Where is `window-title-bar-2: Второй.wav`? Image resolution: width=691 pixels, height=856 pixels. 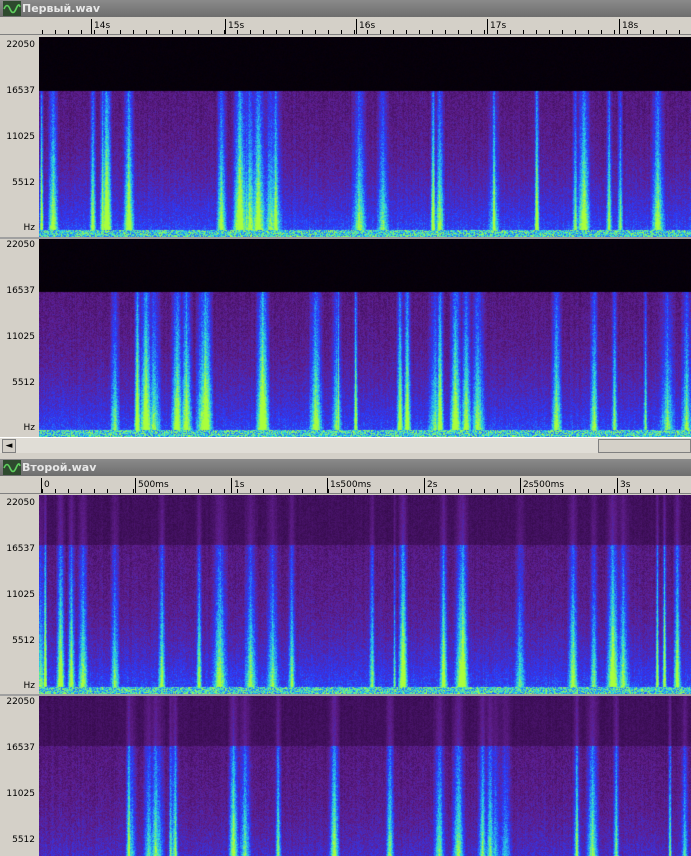
window-title-bar-2: Второй.wav is located at coordinates (345, 467).